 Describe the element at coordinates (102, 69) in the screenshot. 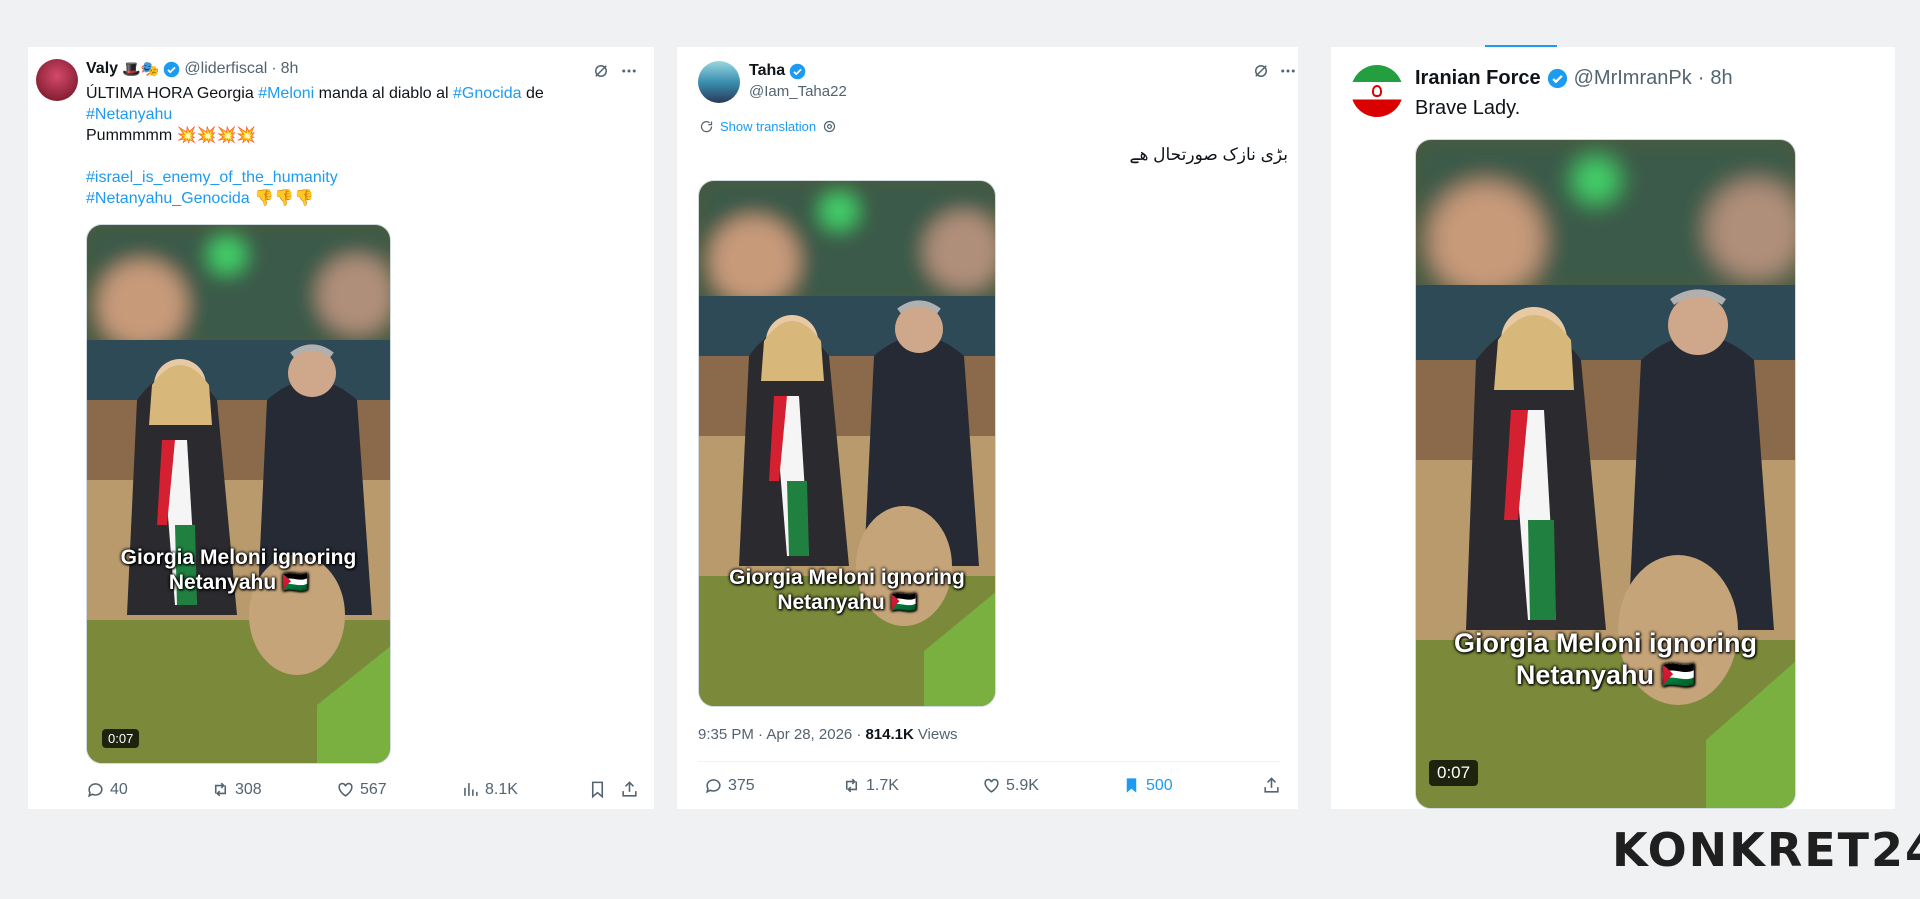

I see `display-name: Valy` at that location.